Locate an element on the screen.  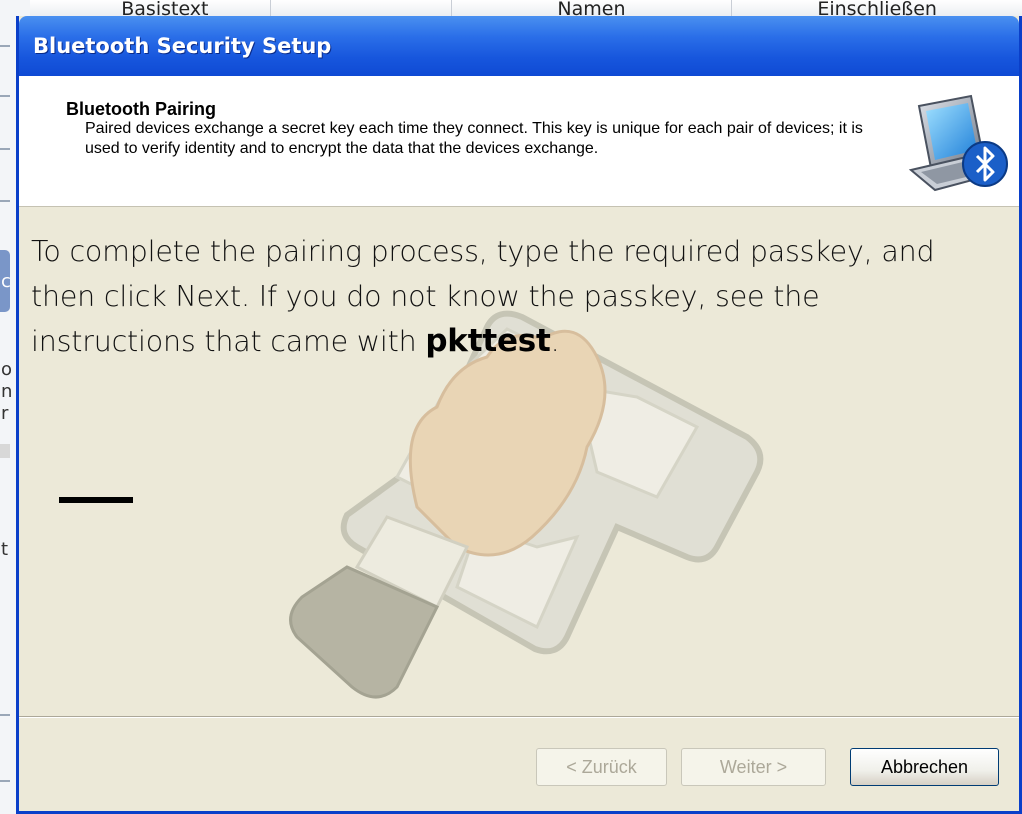
passkey-input is located at coordinates (96, 500).